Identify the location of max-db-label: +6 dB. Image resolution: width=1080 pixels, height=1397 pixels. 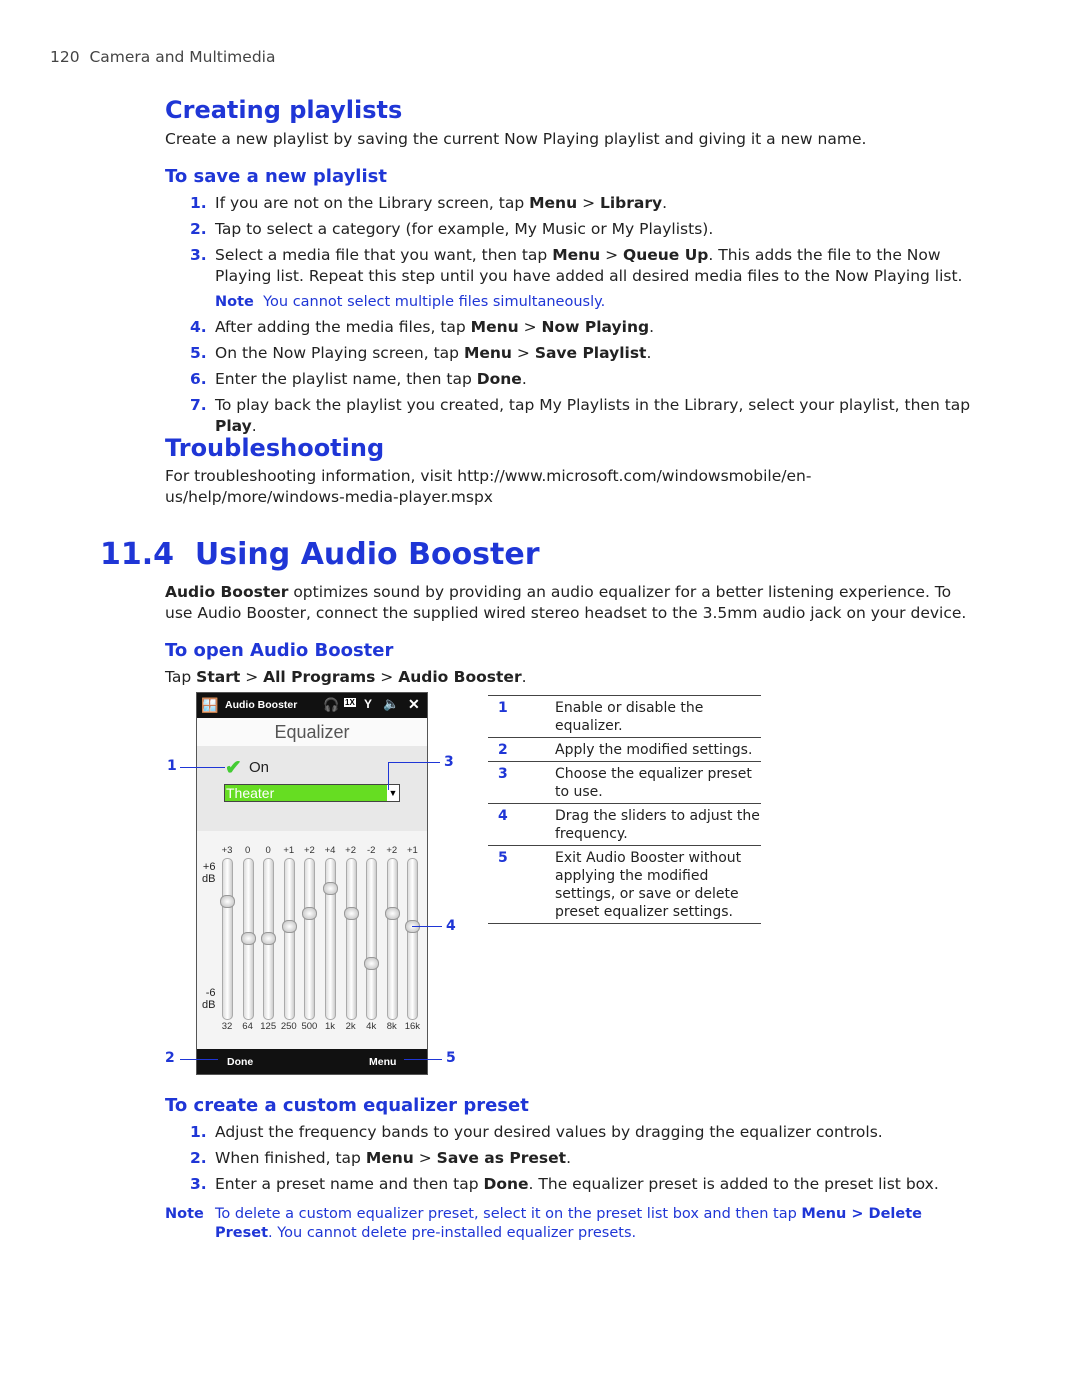
(209, 873).